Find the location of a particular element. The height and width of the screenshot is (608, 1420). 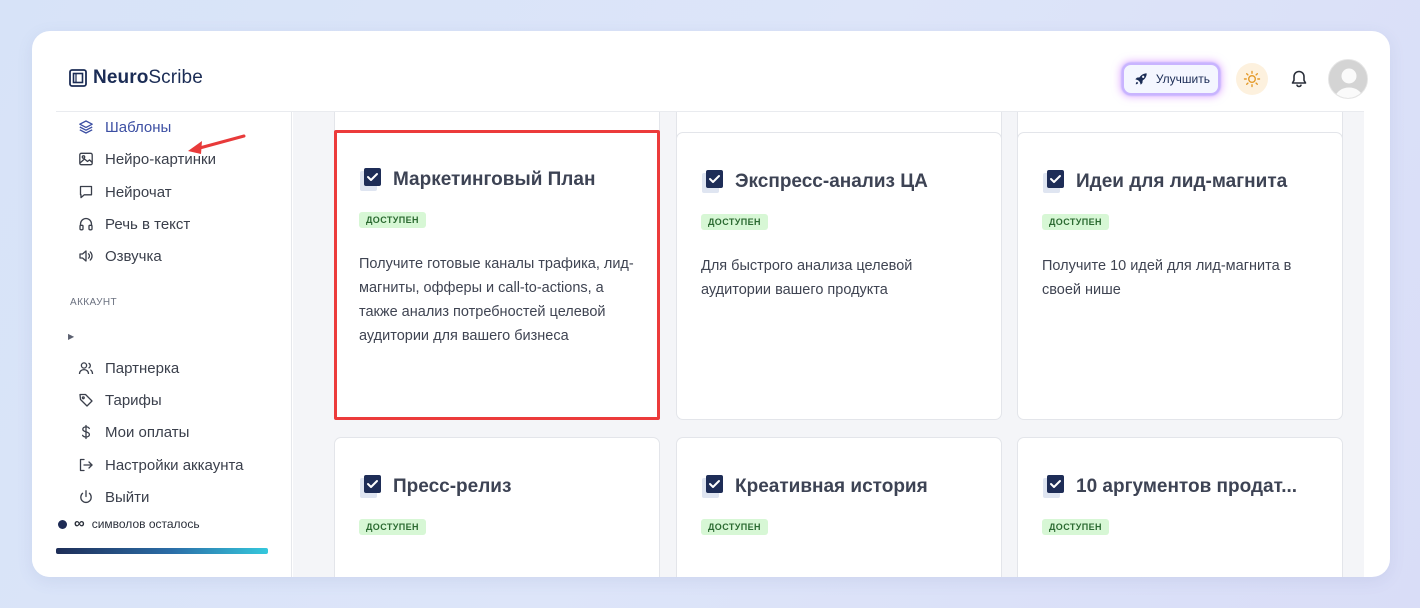

header-actions: Улучшить is located at coordinates (1244, 79).